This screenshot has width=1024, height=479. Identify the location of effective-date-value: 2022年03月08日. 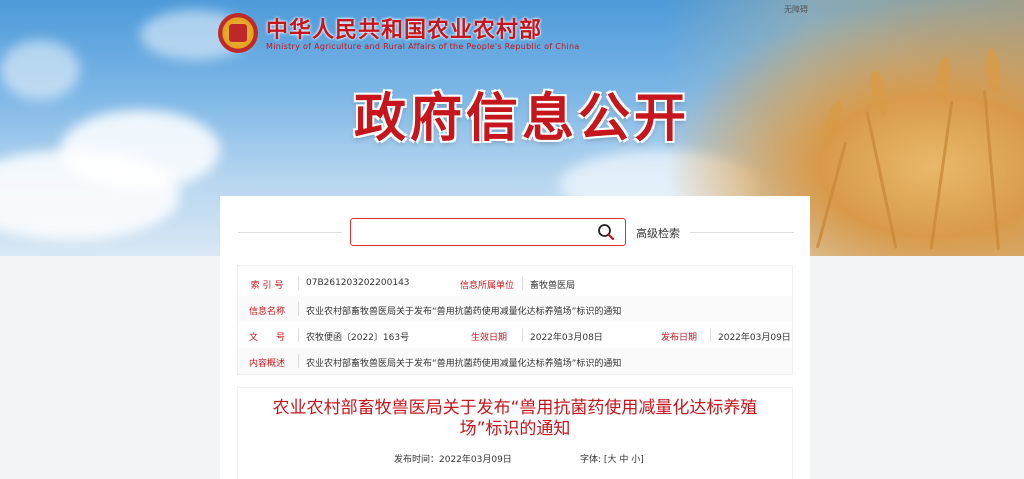
(566, 338).